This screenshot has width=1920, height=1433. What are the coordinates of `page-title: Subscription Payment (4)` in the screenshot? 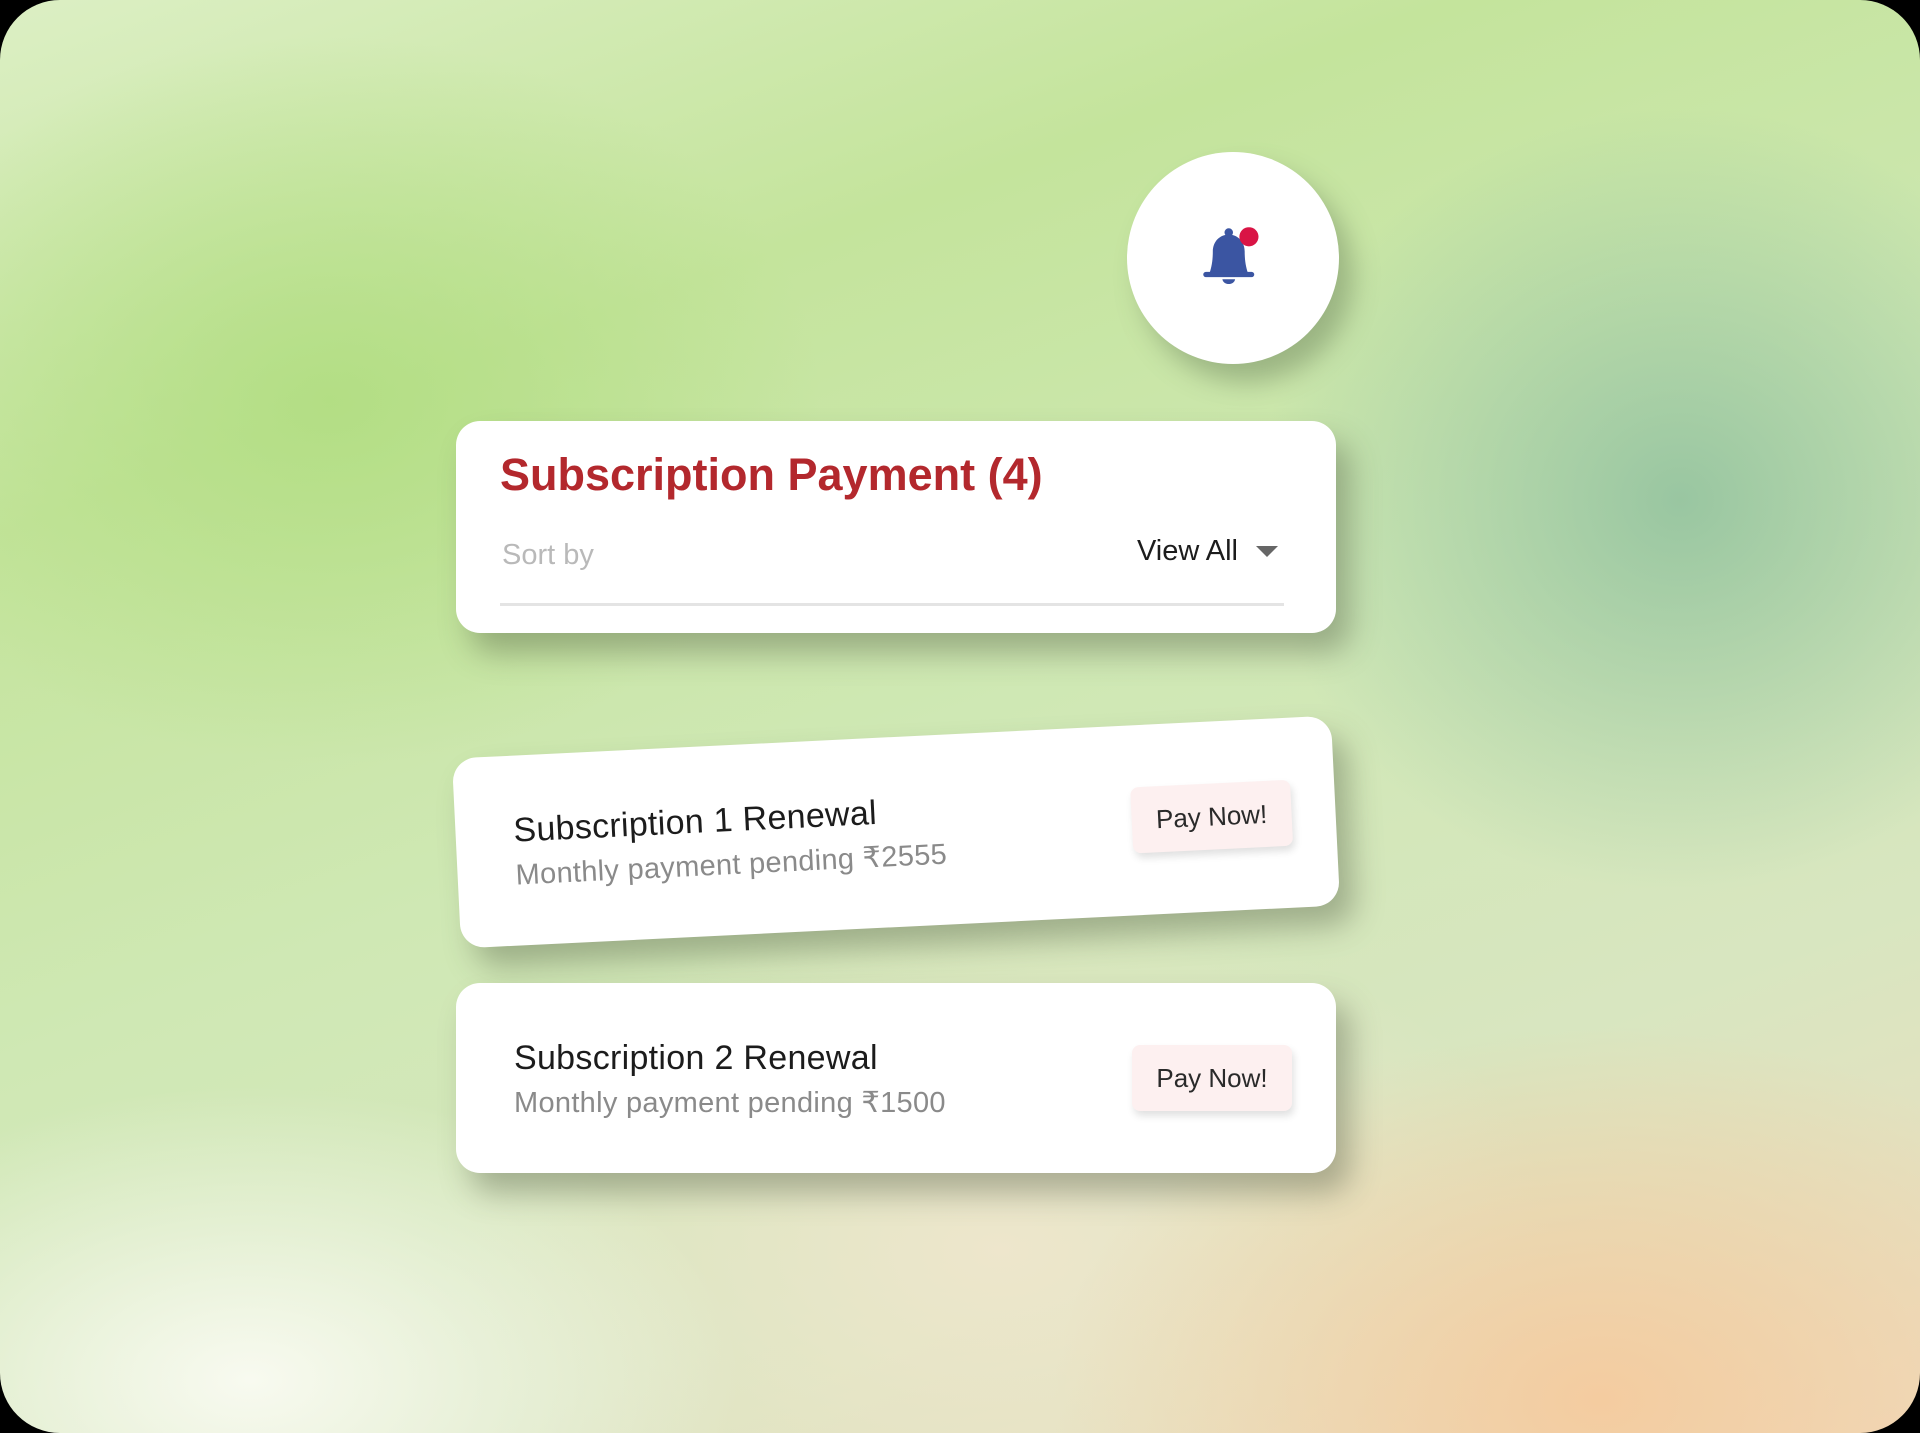 It's located at (771, 474).